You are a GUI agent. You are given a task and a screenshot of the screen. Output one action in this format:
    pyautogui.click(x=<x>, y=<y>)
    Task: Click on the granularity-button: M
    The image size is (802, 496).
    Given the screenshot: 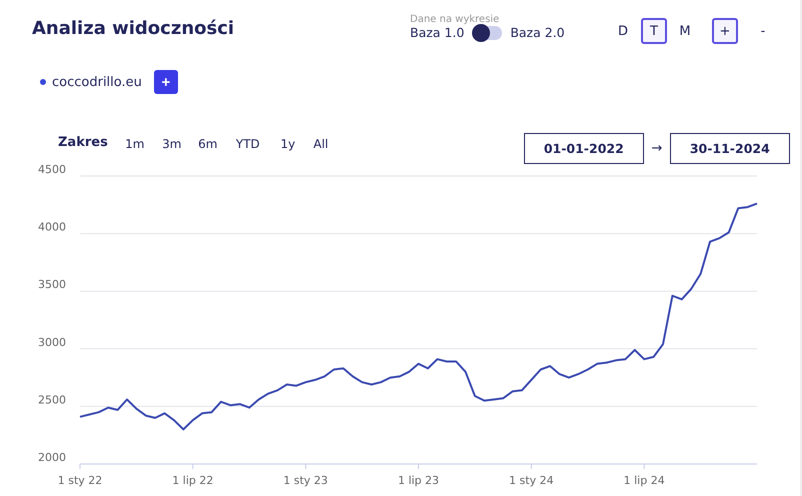 What is the action you would take?
    pyautogui.click(x=685, y=31)
    